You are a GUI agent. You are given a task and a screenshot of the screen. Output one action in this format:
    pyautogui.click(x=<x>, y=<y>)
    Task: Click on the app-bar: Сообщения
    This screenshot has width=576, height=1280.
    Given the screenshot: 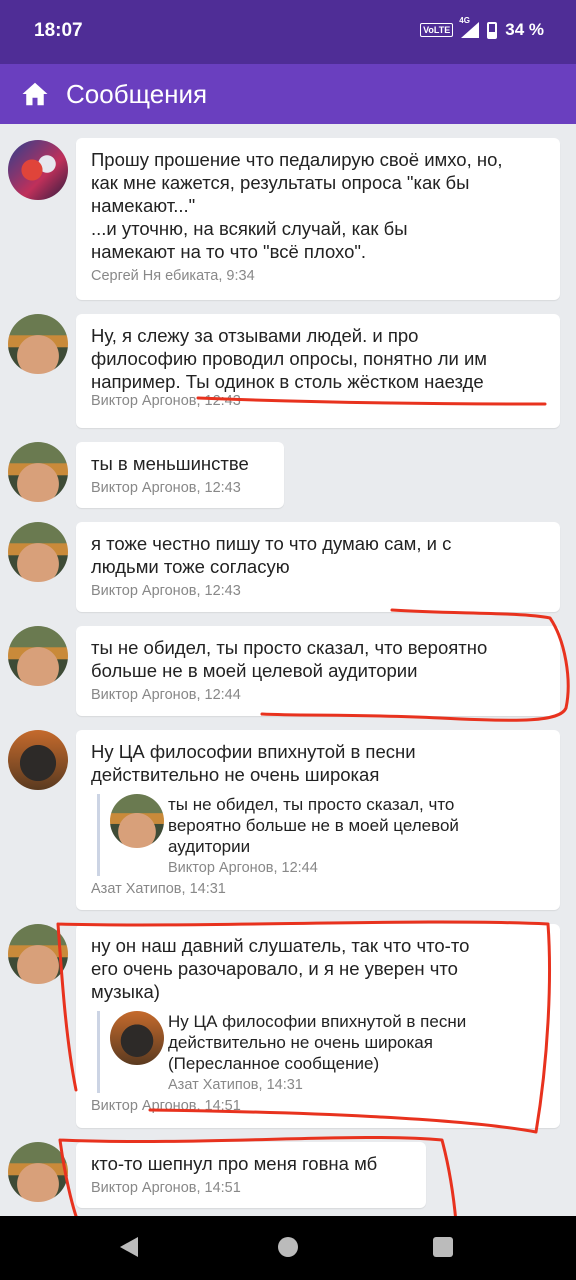 What is the action you would take?
    pyautogui.click(x=288, y=94)
    